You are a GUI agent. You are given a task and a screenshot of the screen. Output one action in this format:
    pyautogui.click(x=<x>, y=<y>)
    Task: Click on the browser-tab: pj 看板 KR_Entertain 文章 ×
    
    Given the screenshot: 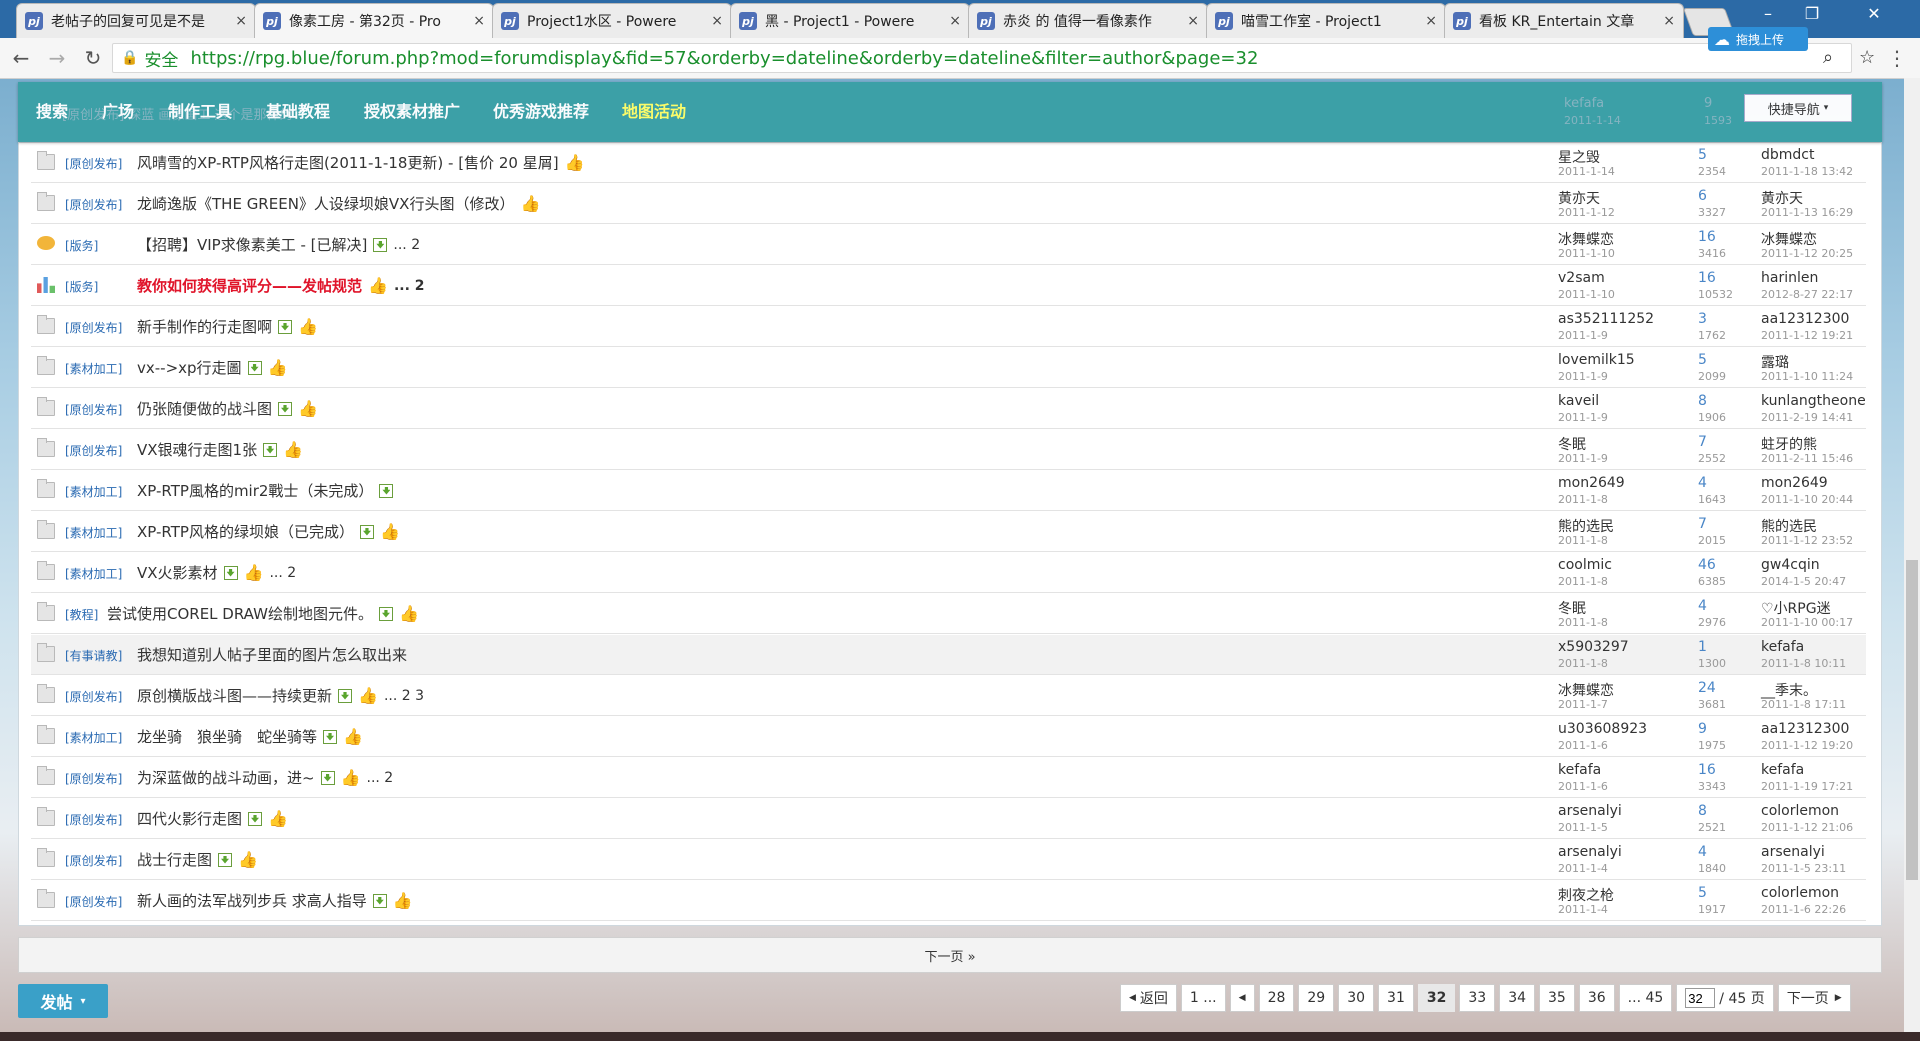 What is the action you would take?
    pyautogui.click(x=1564, y=20)
    